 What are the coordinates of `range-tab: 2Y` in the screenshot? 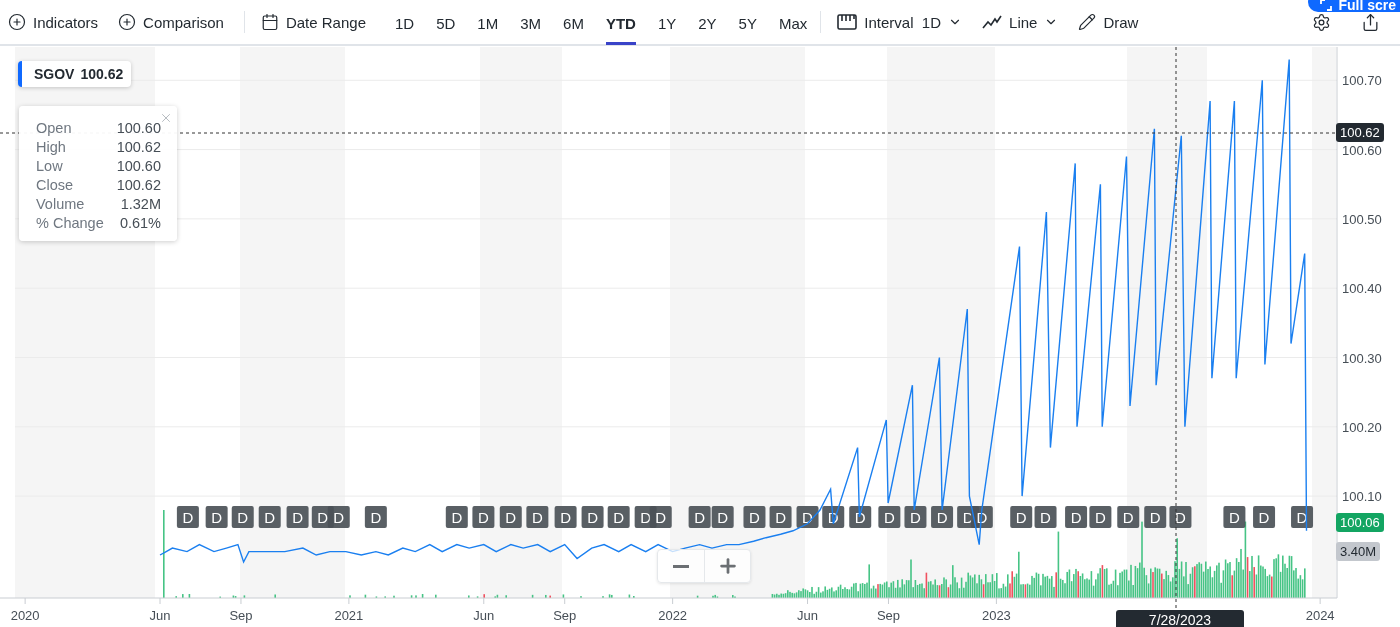 It's located at (707, 24).